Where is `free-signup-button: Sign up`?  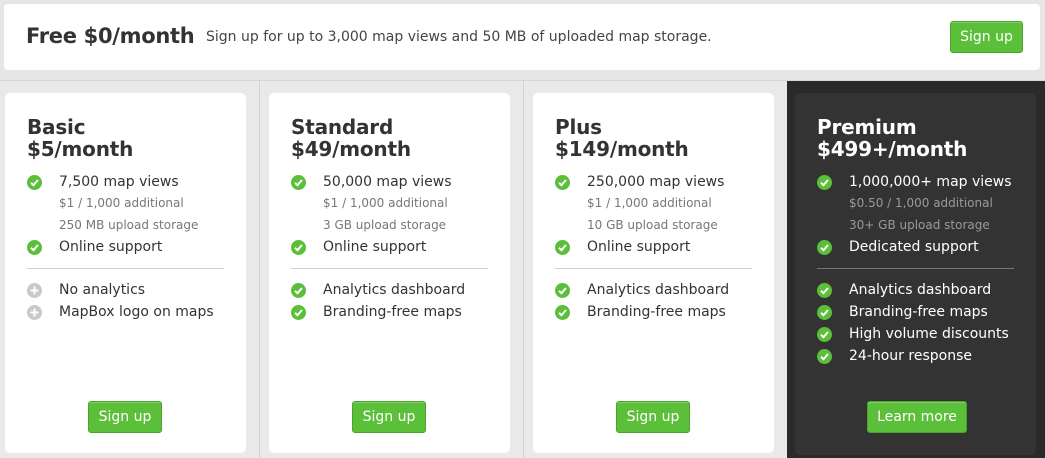 free-signup-button: Sign up is located at coordinates (986, 37).